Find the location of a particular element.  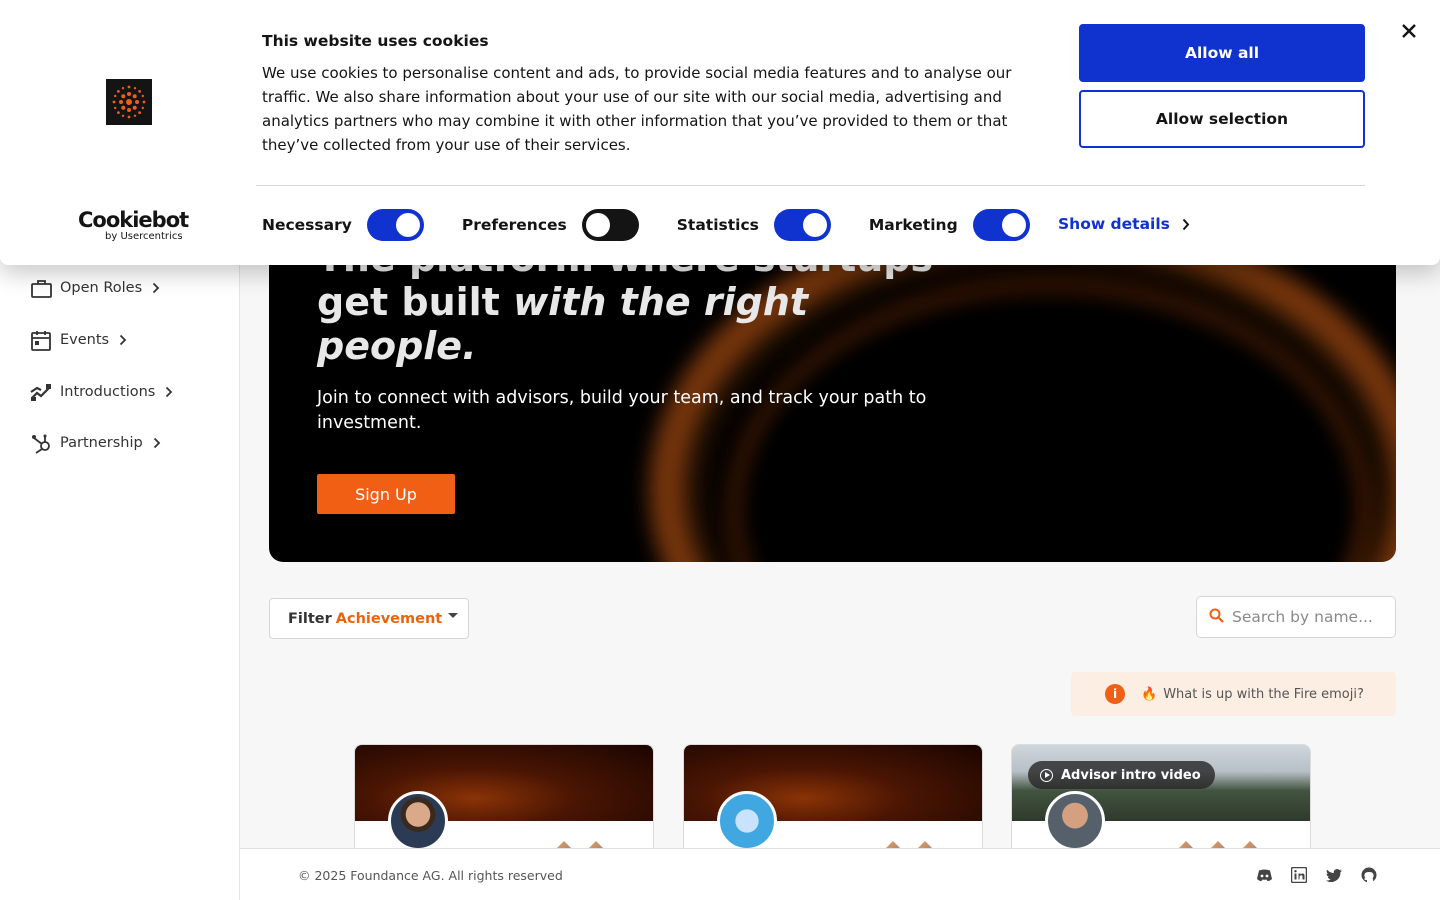

social-links is located at coordinates (1316, 875).